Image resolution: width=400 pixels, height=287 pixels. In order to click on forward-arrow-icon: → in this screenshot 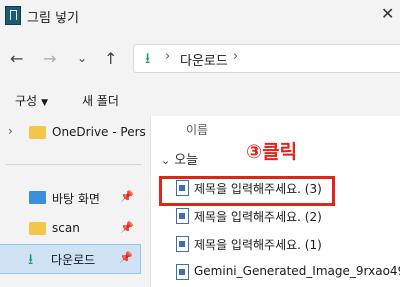, I will do `click(49, 58)`.